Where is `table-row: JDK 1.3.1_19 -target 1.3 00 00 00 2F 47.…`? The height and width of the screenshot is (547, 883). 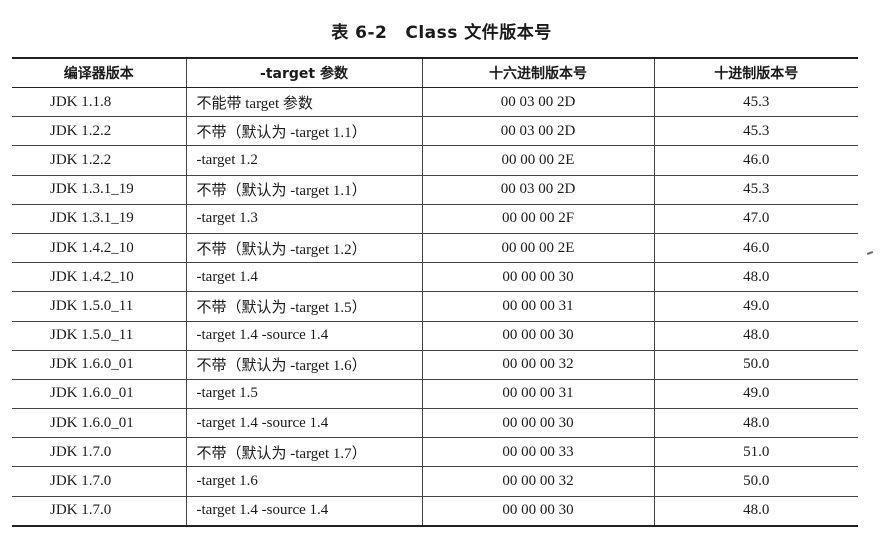
table-row: JDK 1.3.1_19 -target 1.3 00 00 00 2F 47.… is located at coordinates (435, 219).